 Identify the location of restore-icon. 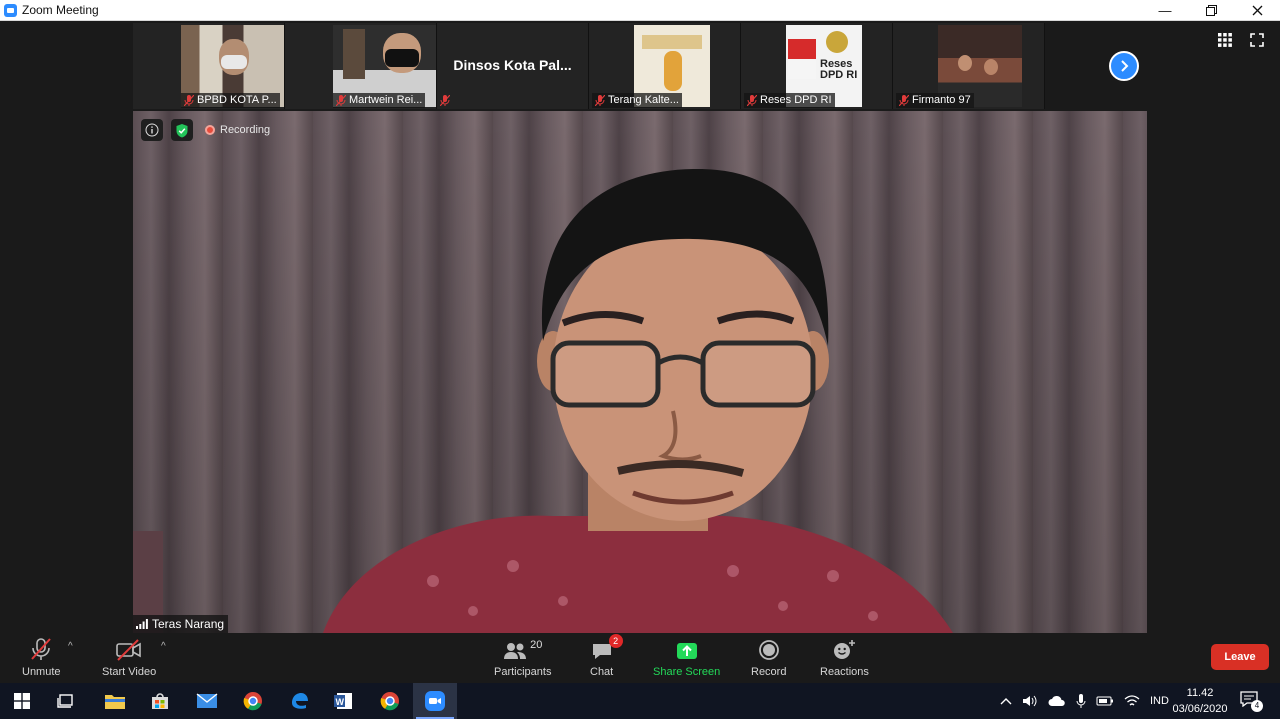
(1211, 10).